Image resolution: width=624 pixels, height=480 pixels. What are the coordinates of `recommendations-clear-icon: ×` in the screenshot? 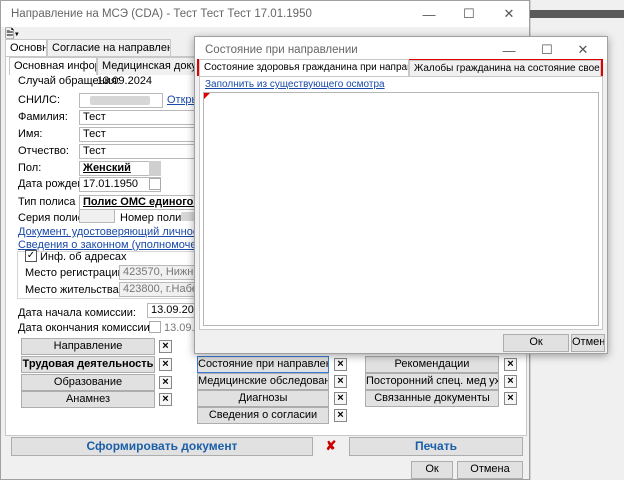 It's located at (510, 364).